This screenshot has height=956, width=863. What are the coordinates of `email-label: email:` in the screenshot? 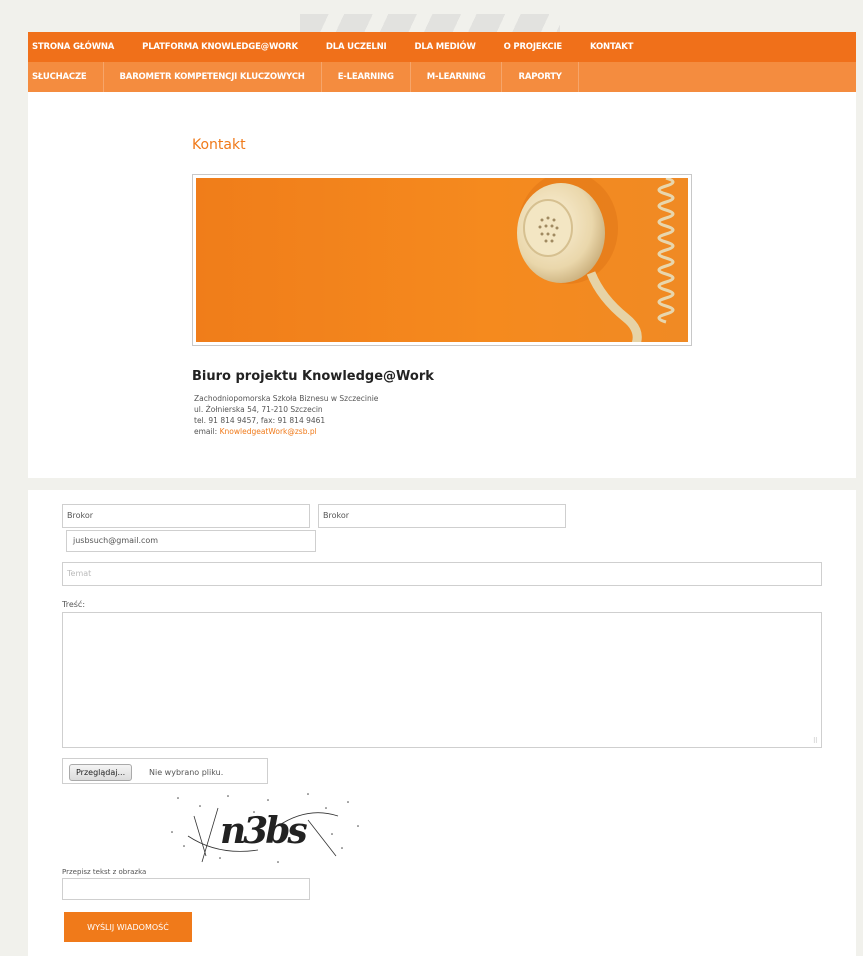 It's located at (207, 431).